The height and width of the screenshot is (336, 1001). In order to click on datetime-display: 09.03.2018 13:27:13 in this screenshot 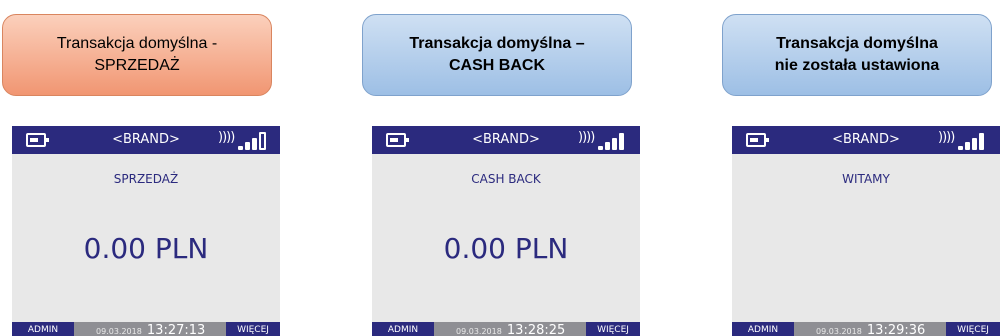, I will do `click(150, 327)`.